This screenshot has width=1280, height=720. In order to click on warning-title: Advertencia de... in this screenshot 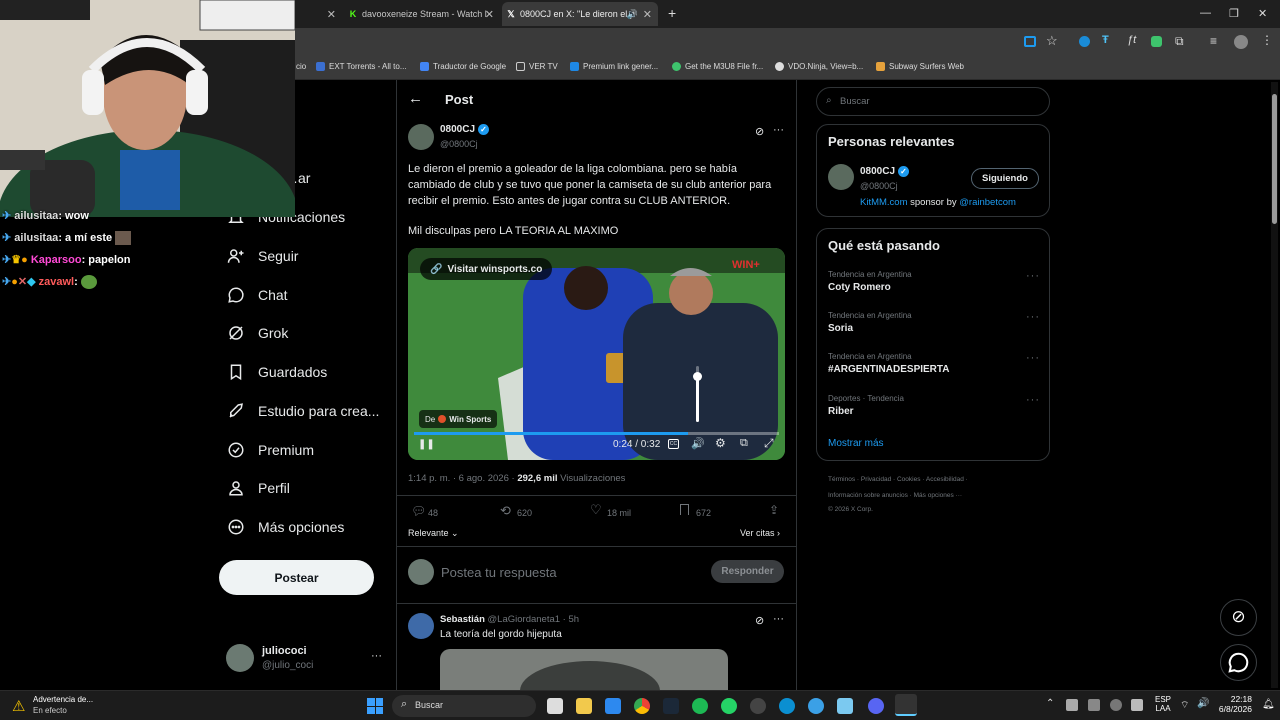, I will do `click(63, 699)`.